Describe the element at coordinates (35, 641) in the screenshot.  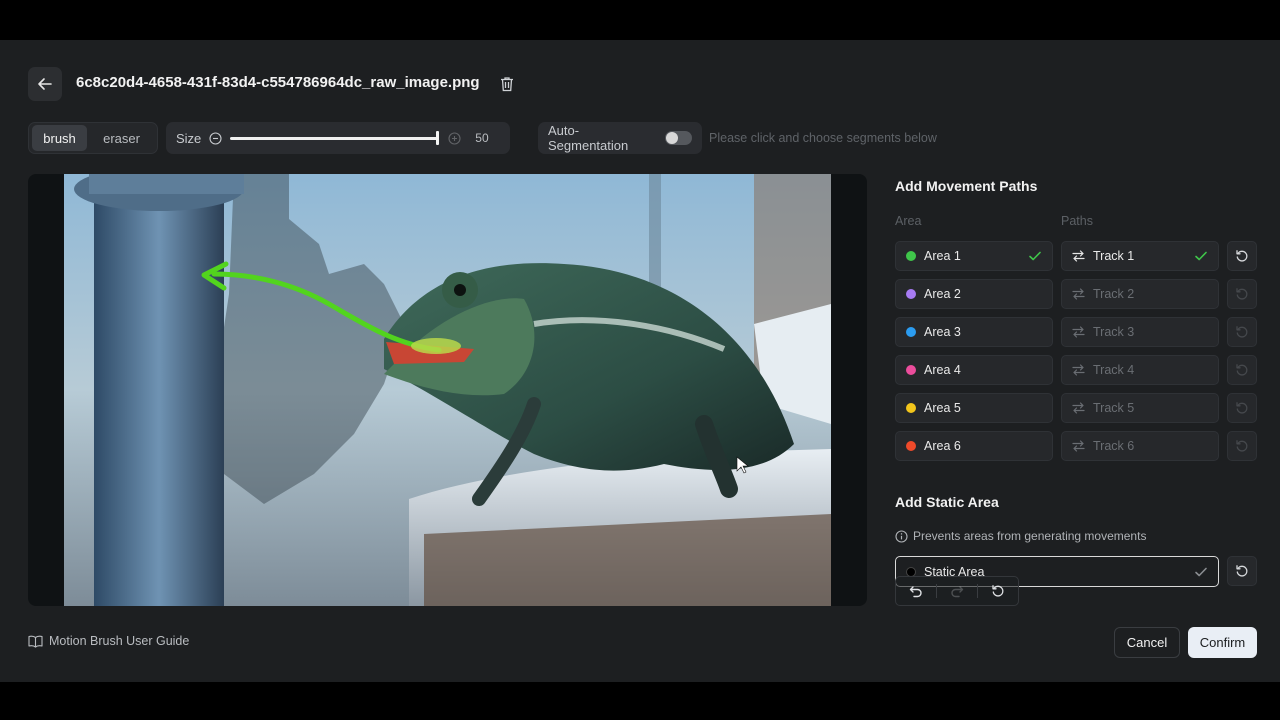
I see `book-icon` at that location.